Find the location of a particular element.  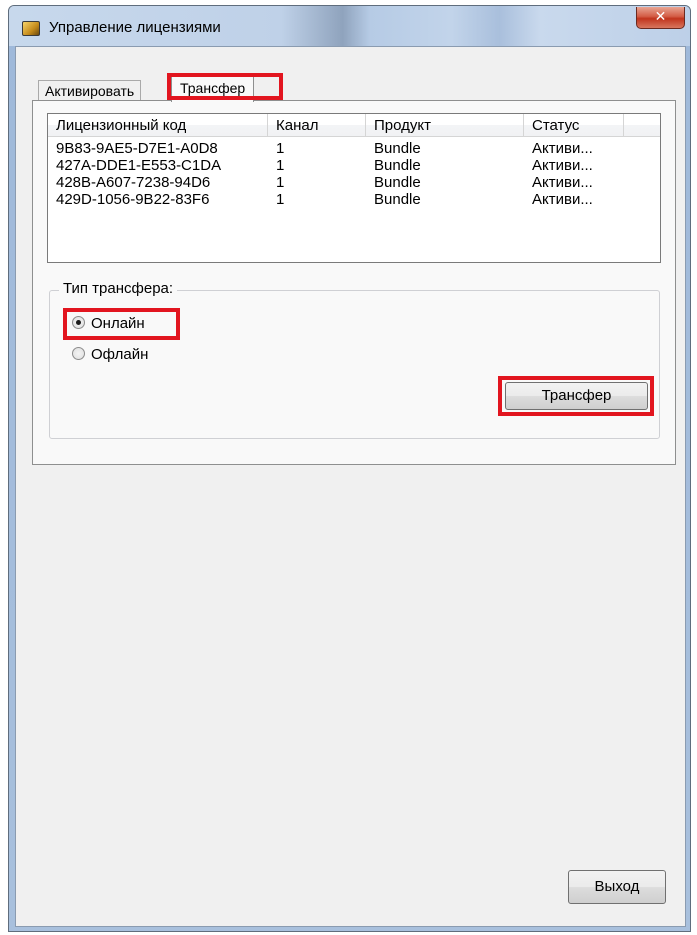

exit-button: Выход is located at coordinates (617, 887).